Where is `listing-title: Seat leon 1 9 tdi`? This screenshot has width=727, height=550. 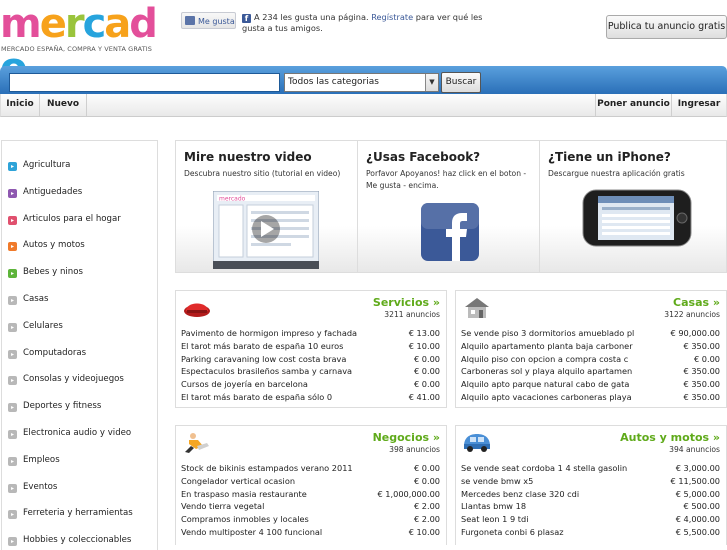 listing-title: Seat leon 1 9 tdi is located at coordinates (551, 519).